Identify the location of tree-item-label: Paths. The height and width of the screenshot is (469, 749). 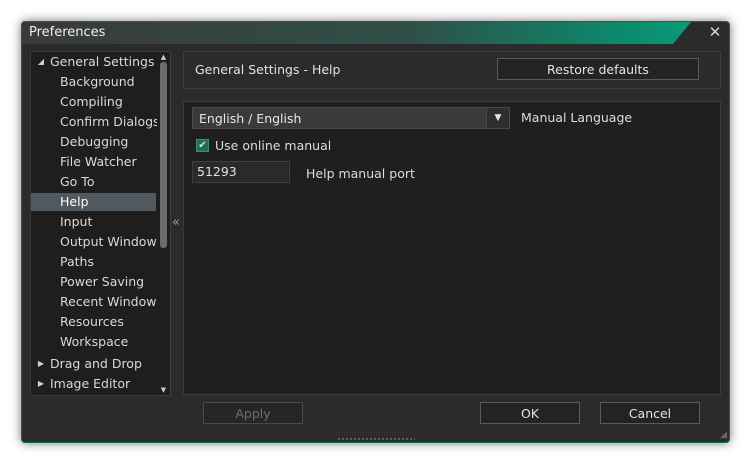
(77, 261).